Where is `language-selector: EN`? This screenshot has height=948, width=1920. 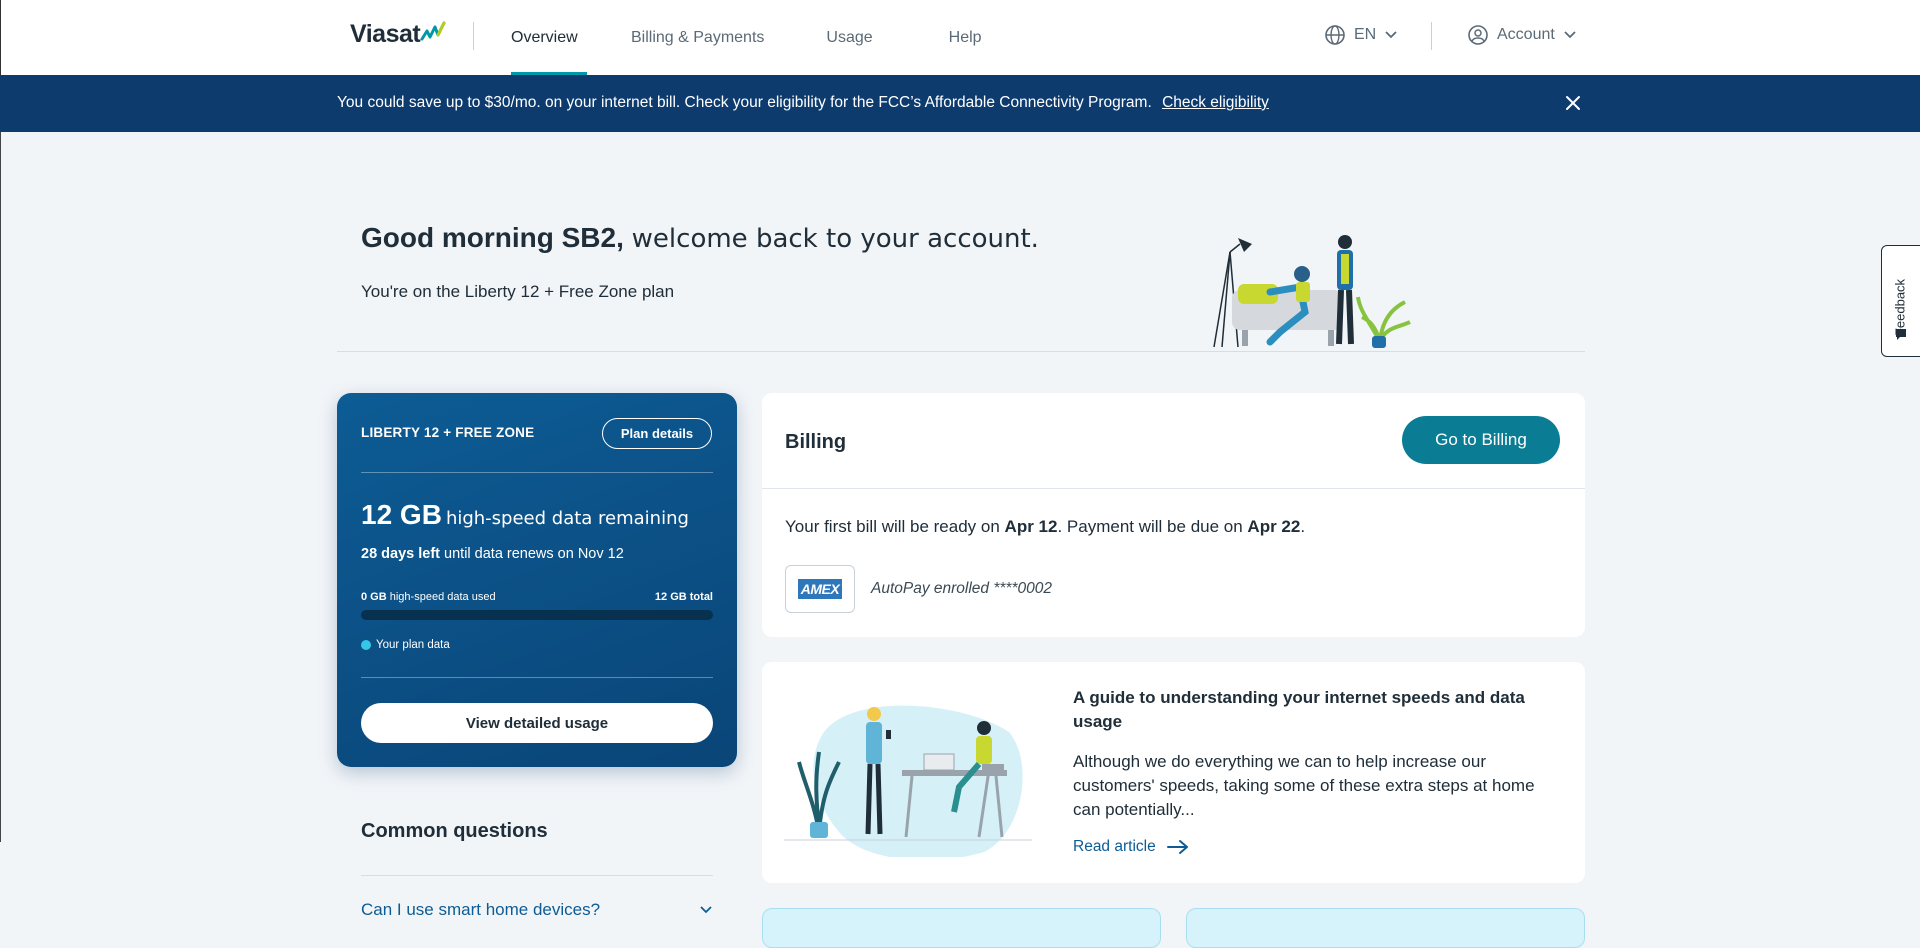
language-selector: EN is located at coordinates (1361, 35).